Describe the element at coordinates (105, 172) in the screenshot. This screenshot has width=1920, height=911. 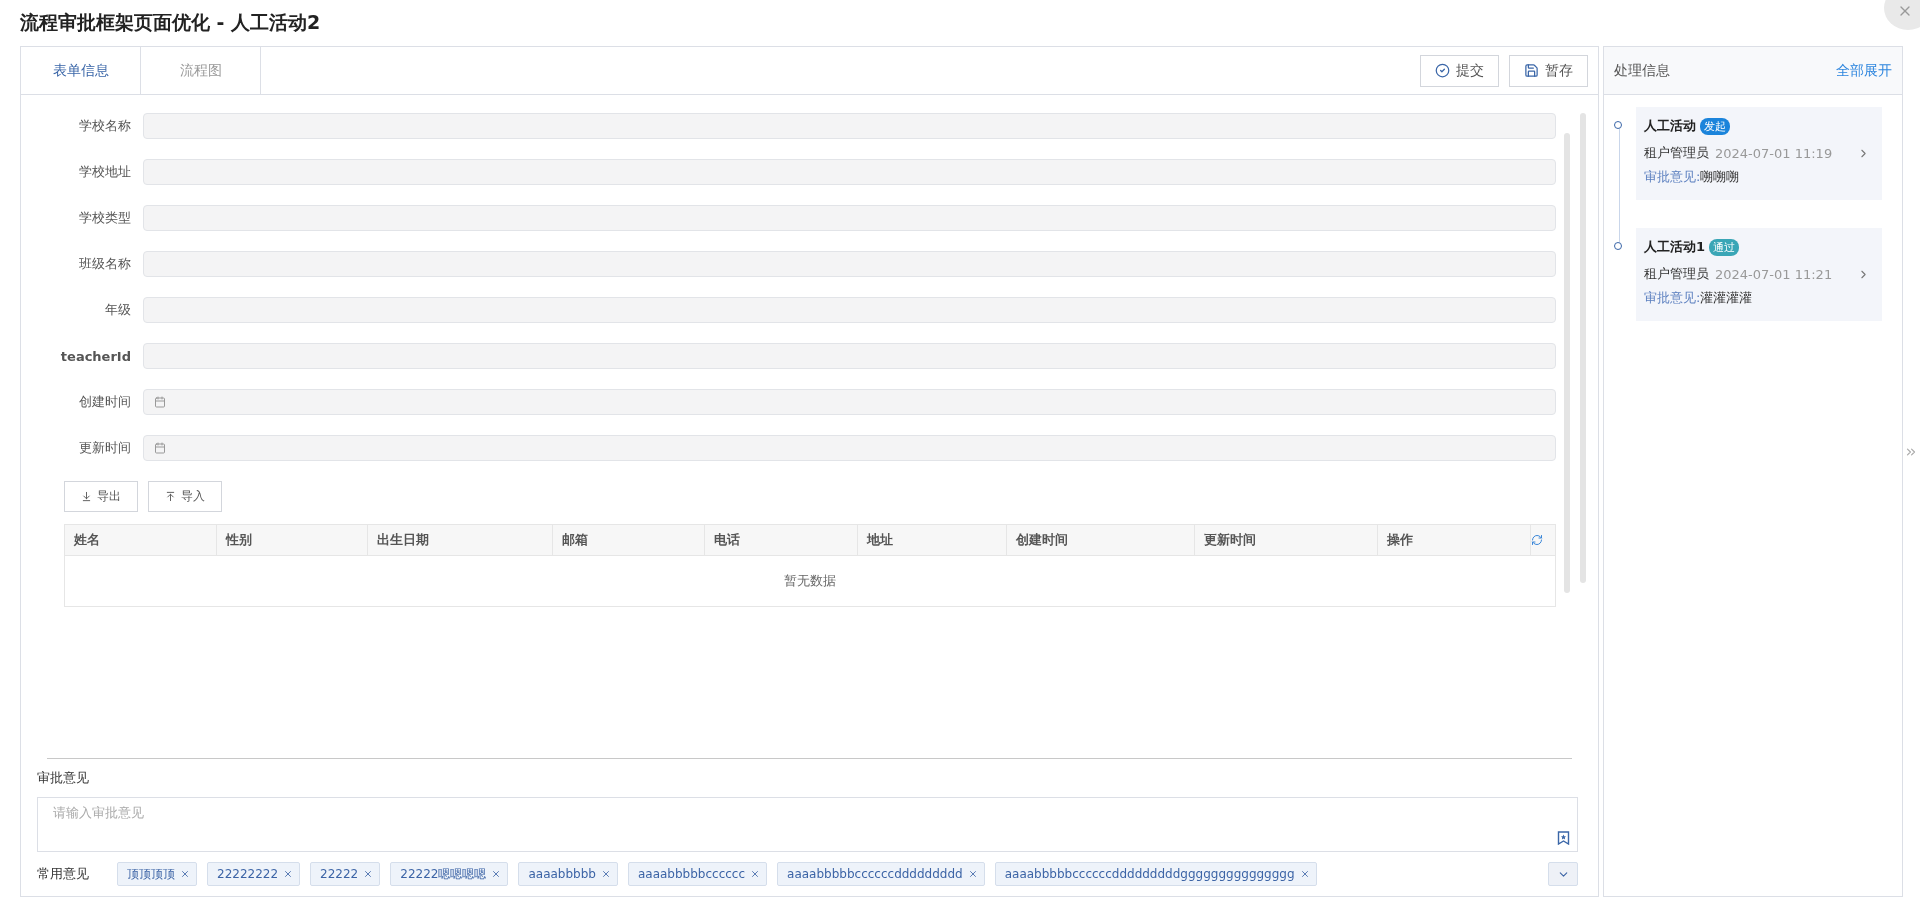
I see `field-label: 学校地址` at that location.